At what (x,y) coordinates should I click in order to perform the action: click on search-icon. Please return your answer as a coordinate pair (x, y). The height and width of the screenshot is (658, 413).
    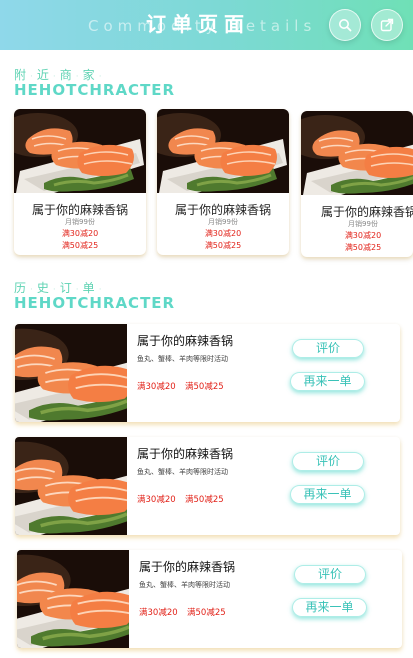
    Looking at the image, I should click on (345, 25).